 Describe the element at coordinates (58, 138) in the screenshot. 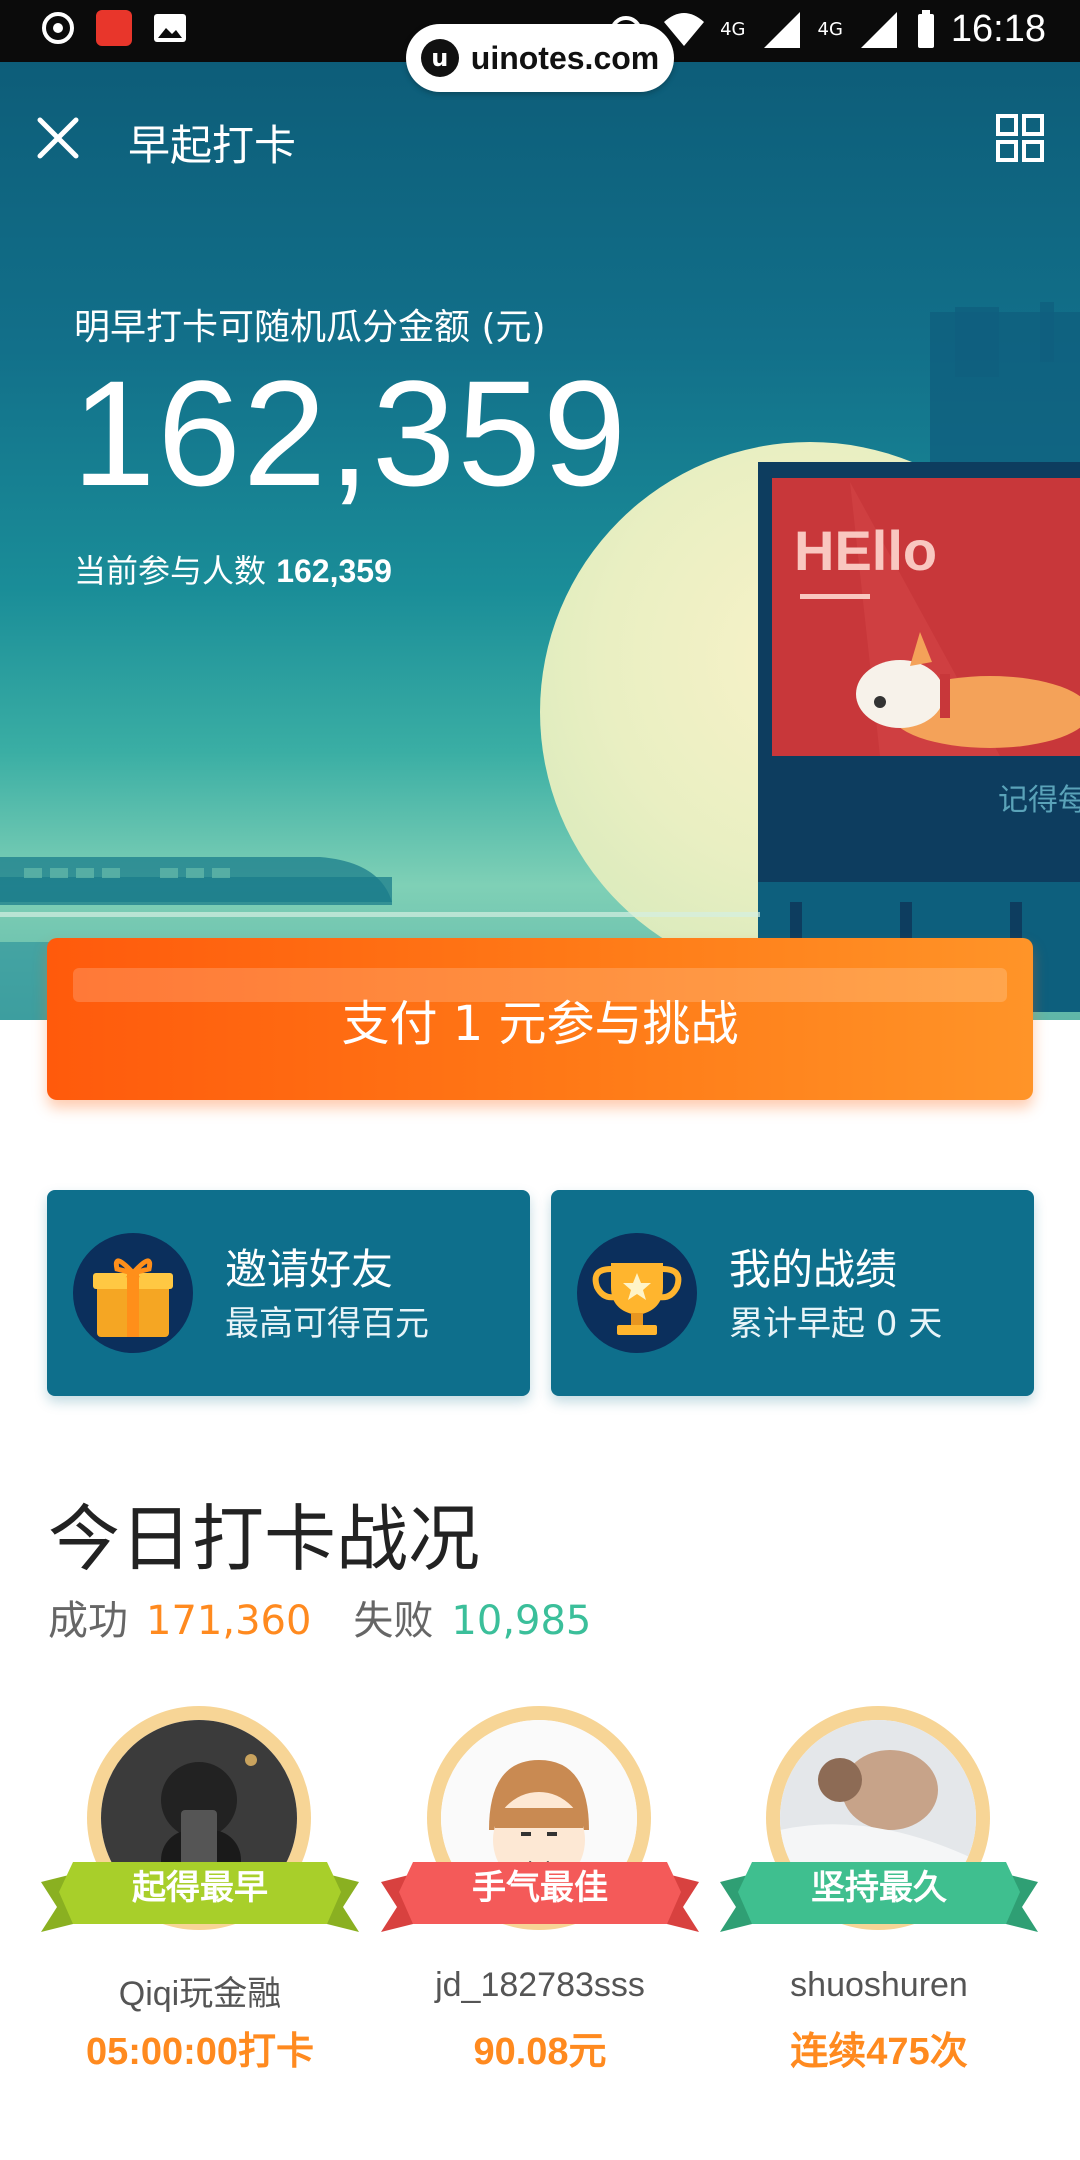

I see `close-icon` at that location.